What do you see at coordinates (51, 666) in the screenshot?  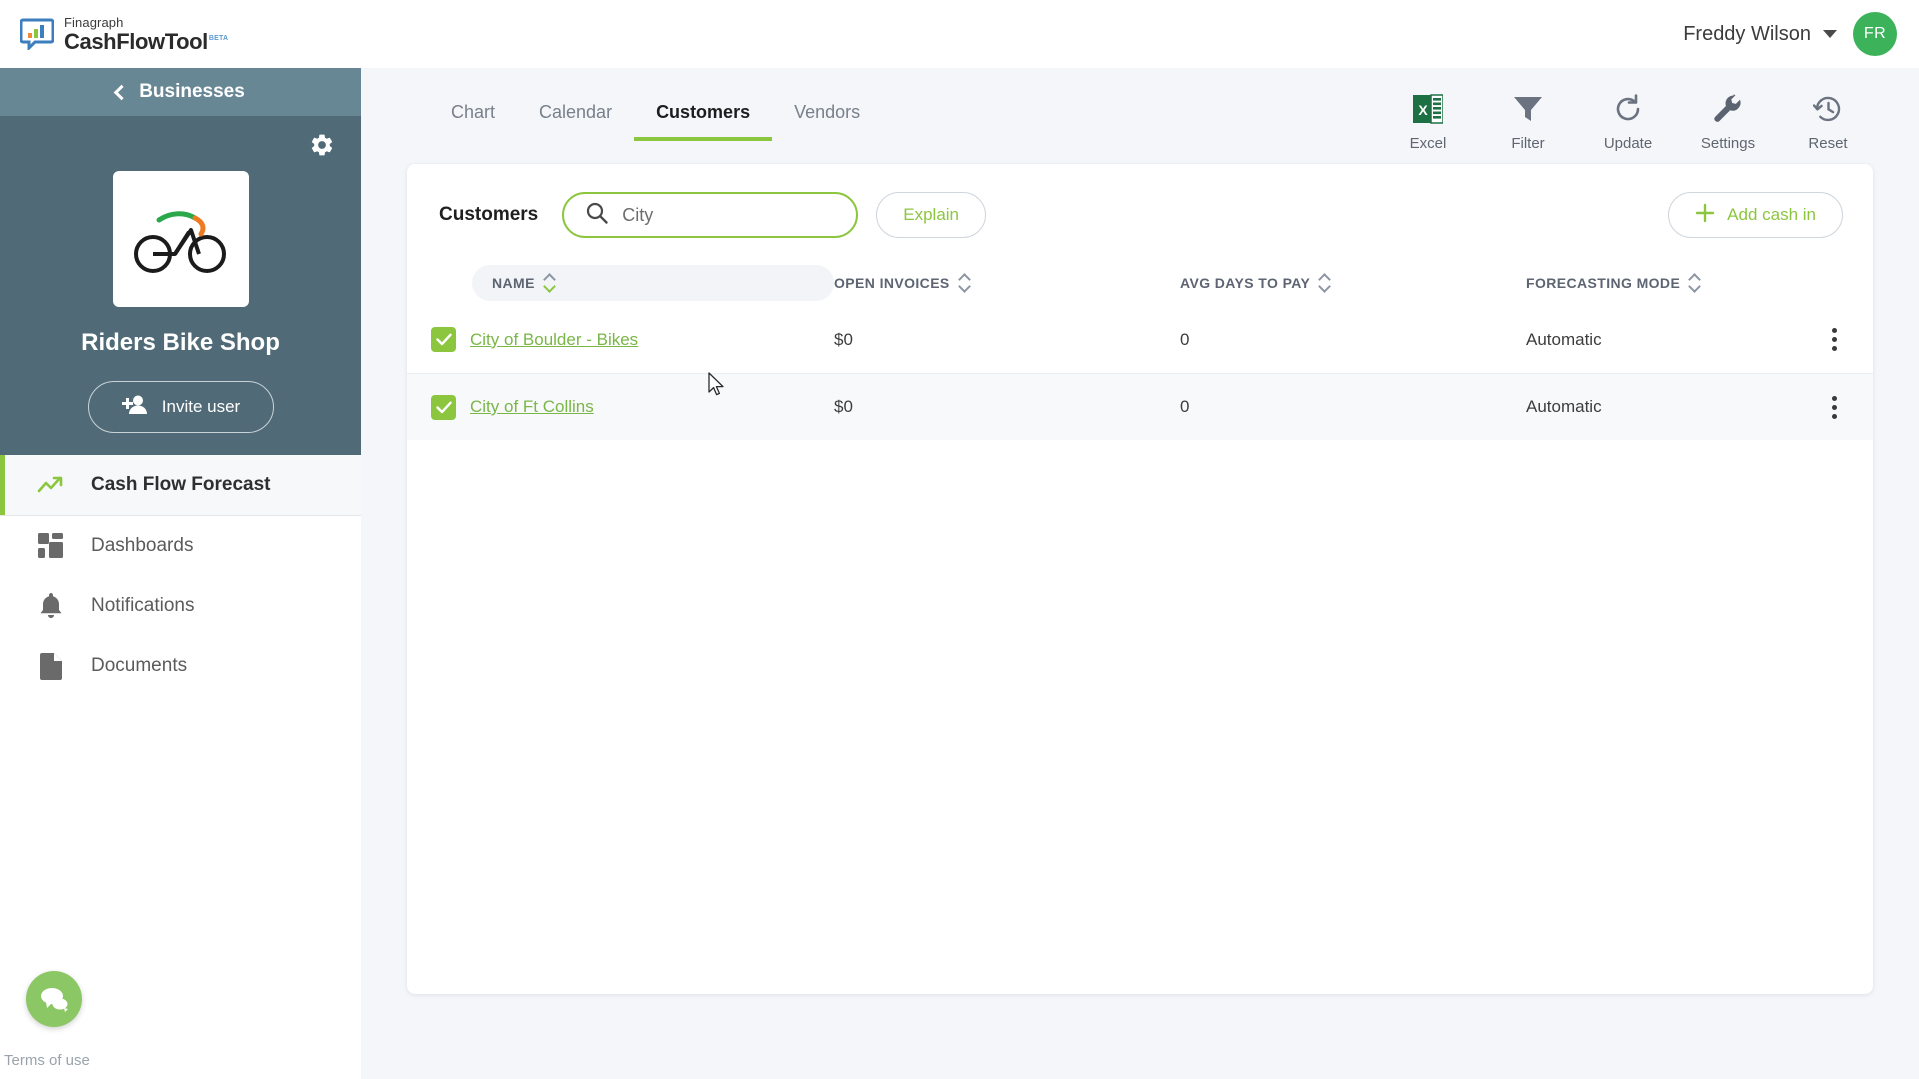 I see `document-icon` at bounding box center [51, 666].